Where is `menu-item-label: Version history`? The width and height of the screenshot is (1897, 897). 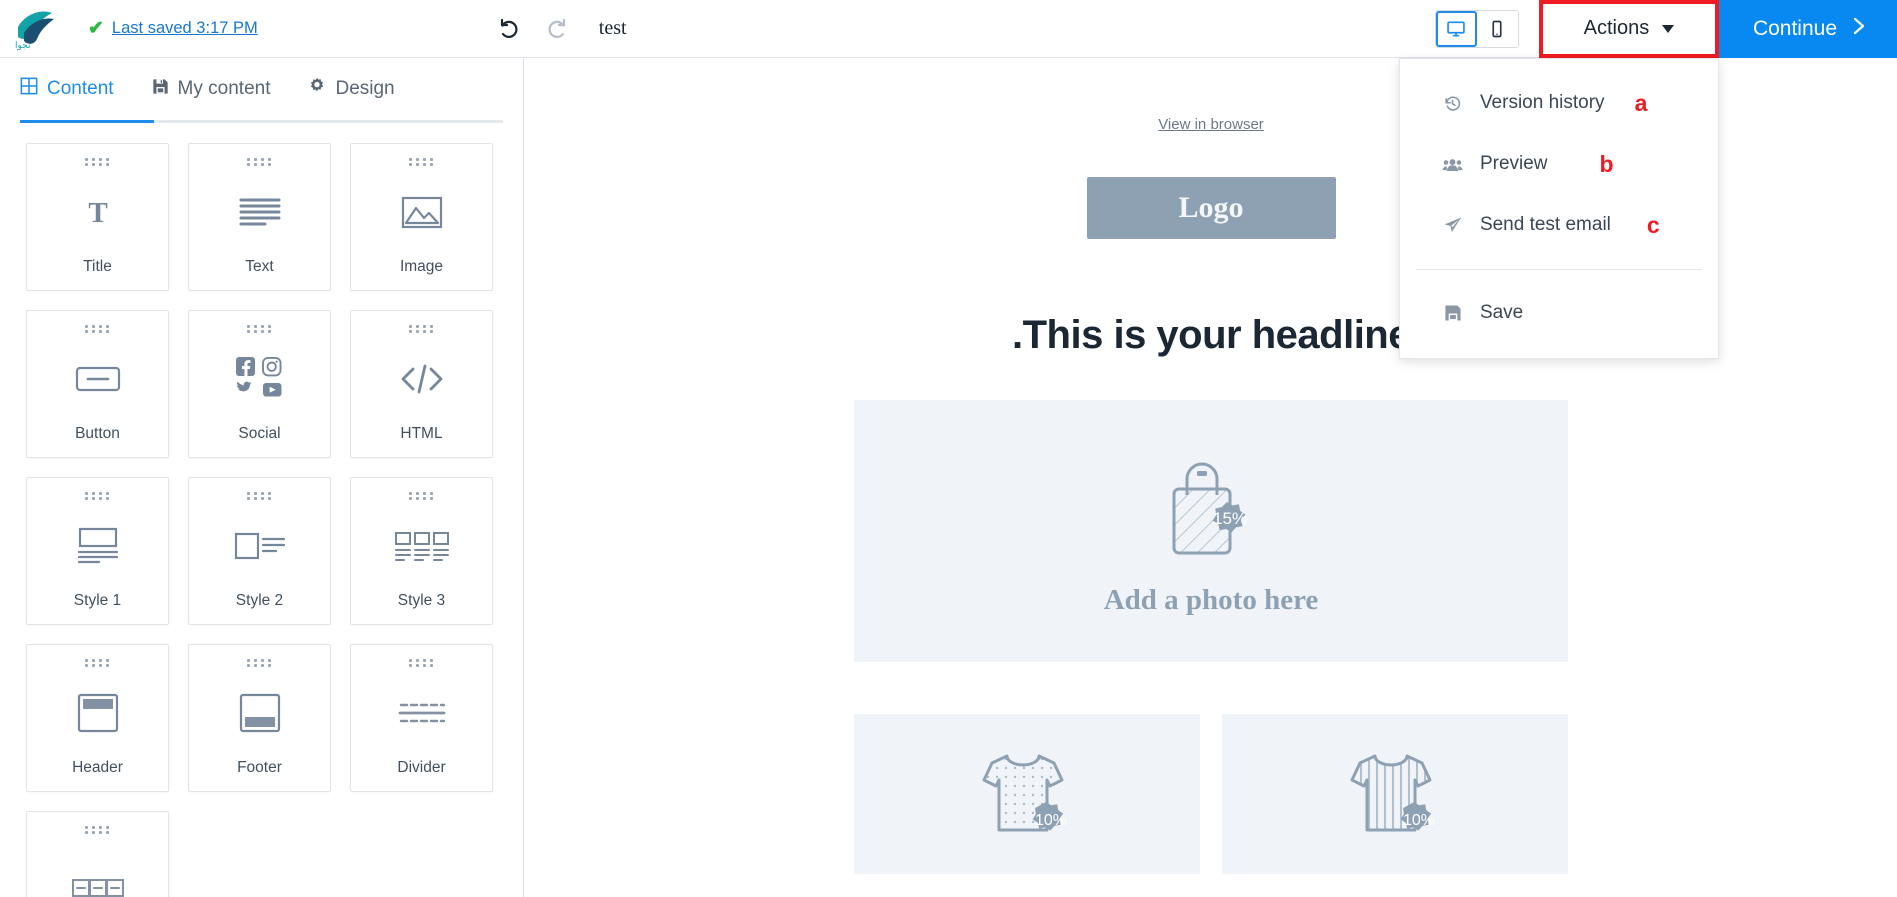
menu-item-label: Version history is located at coordinates (1542, 102).